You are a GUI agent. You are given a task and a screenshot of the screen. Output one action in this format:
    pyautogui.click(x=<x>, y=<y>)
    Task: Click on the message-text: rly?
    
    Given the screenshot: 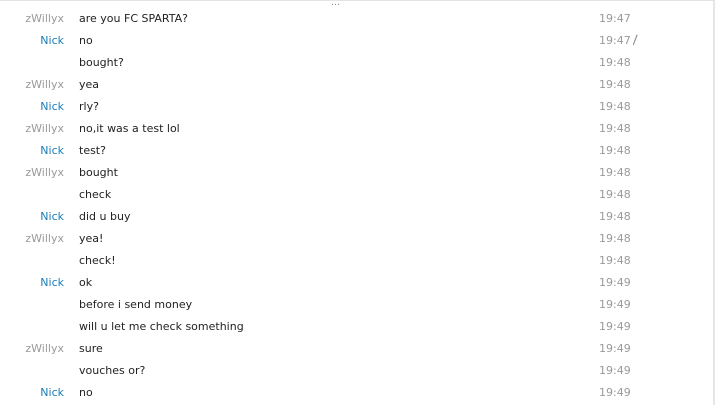 What is the action you would take?
    pyautogui.click(x=89, y=106)
    